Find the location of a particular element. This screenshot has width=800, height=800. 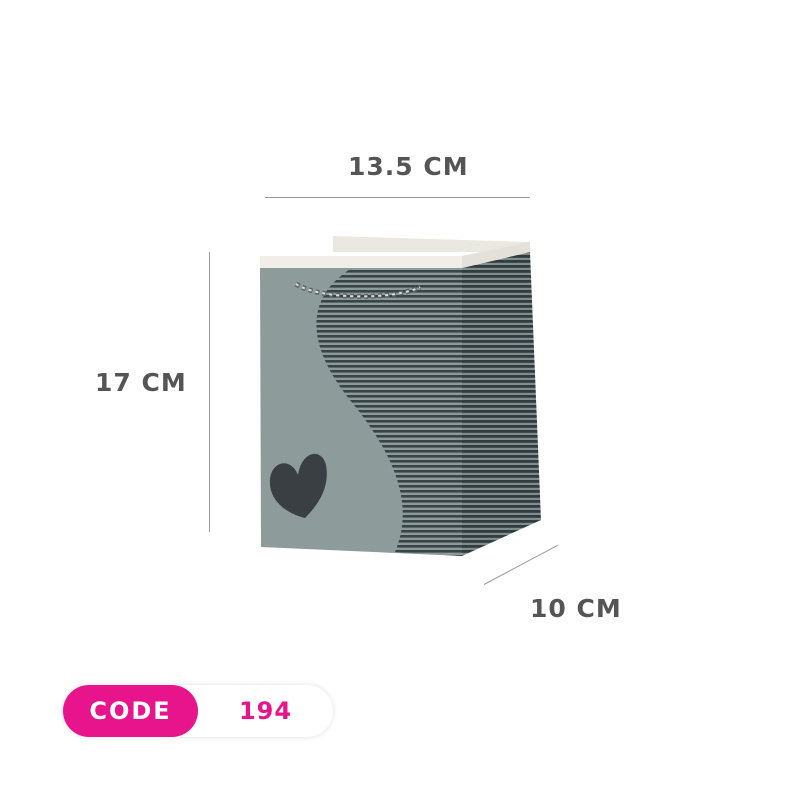

code-label: CODE is located at coordinates (130, 711).